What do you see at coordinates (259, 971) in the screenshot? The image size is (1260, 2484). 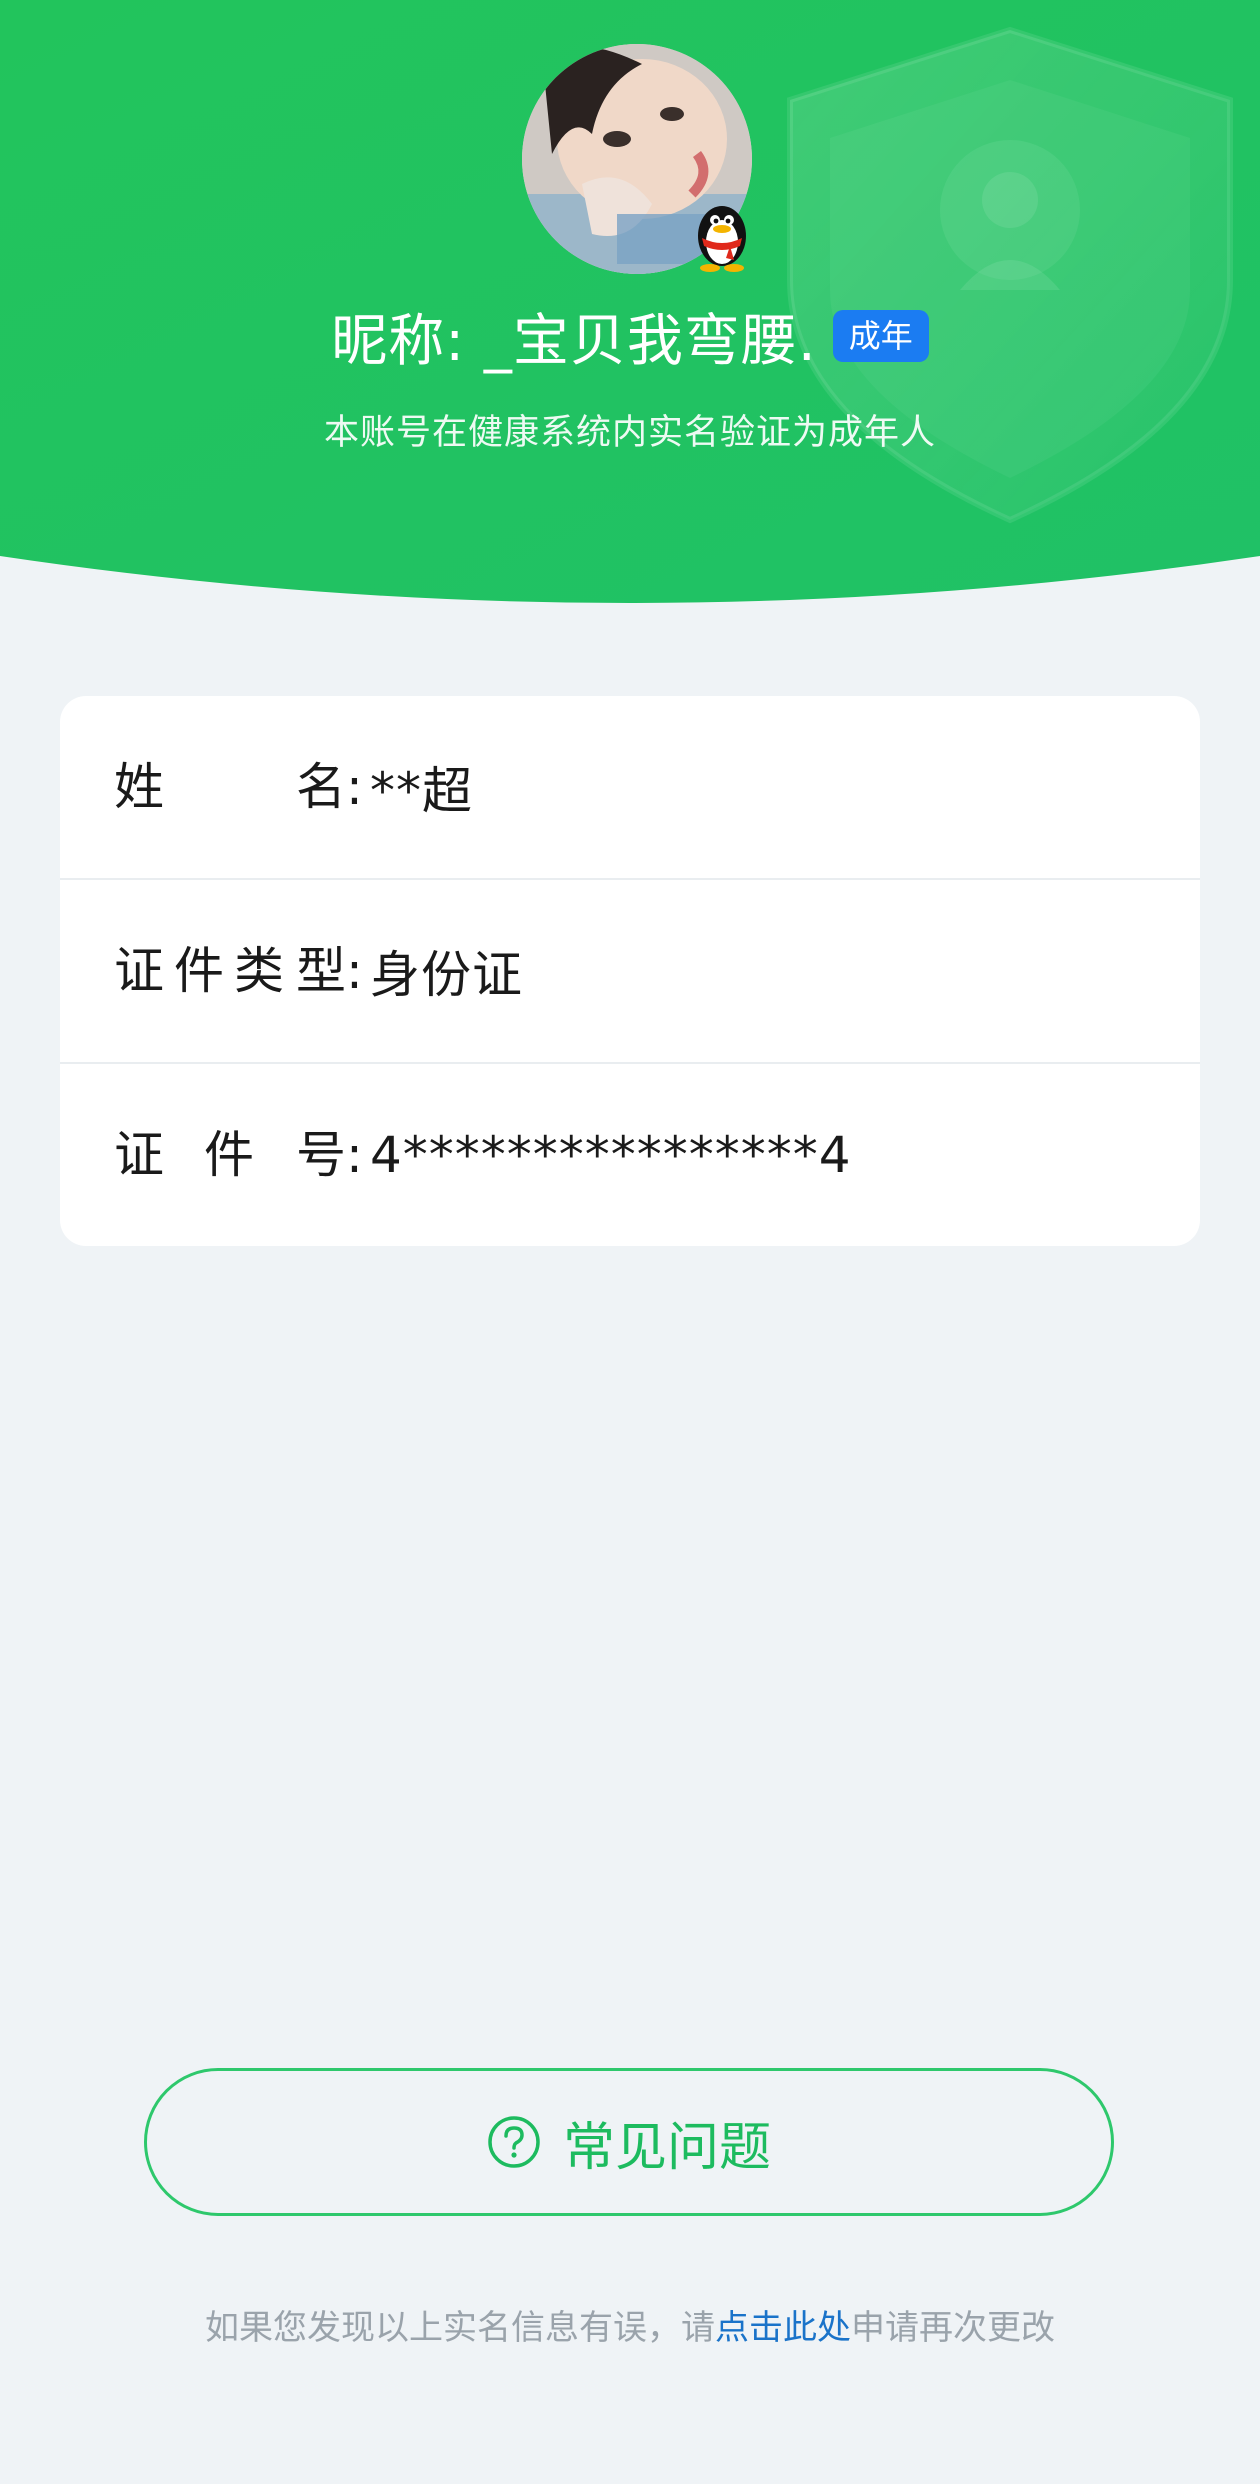 I see `id-type-label-char: 类` at bounding box center [259, 971].